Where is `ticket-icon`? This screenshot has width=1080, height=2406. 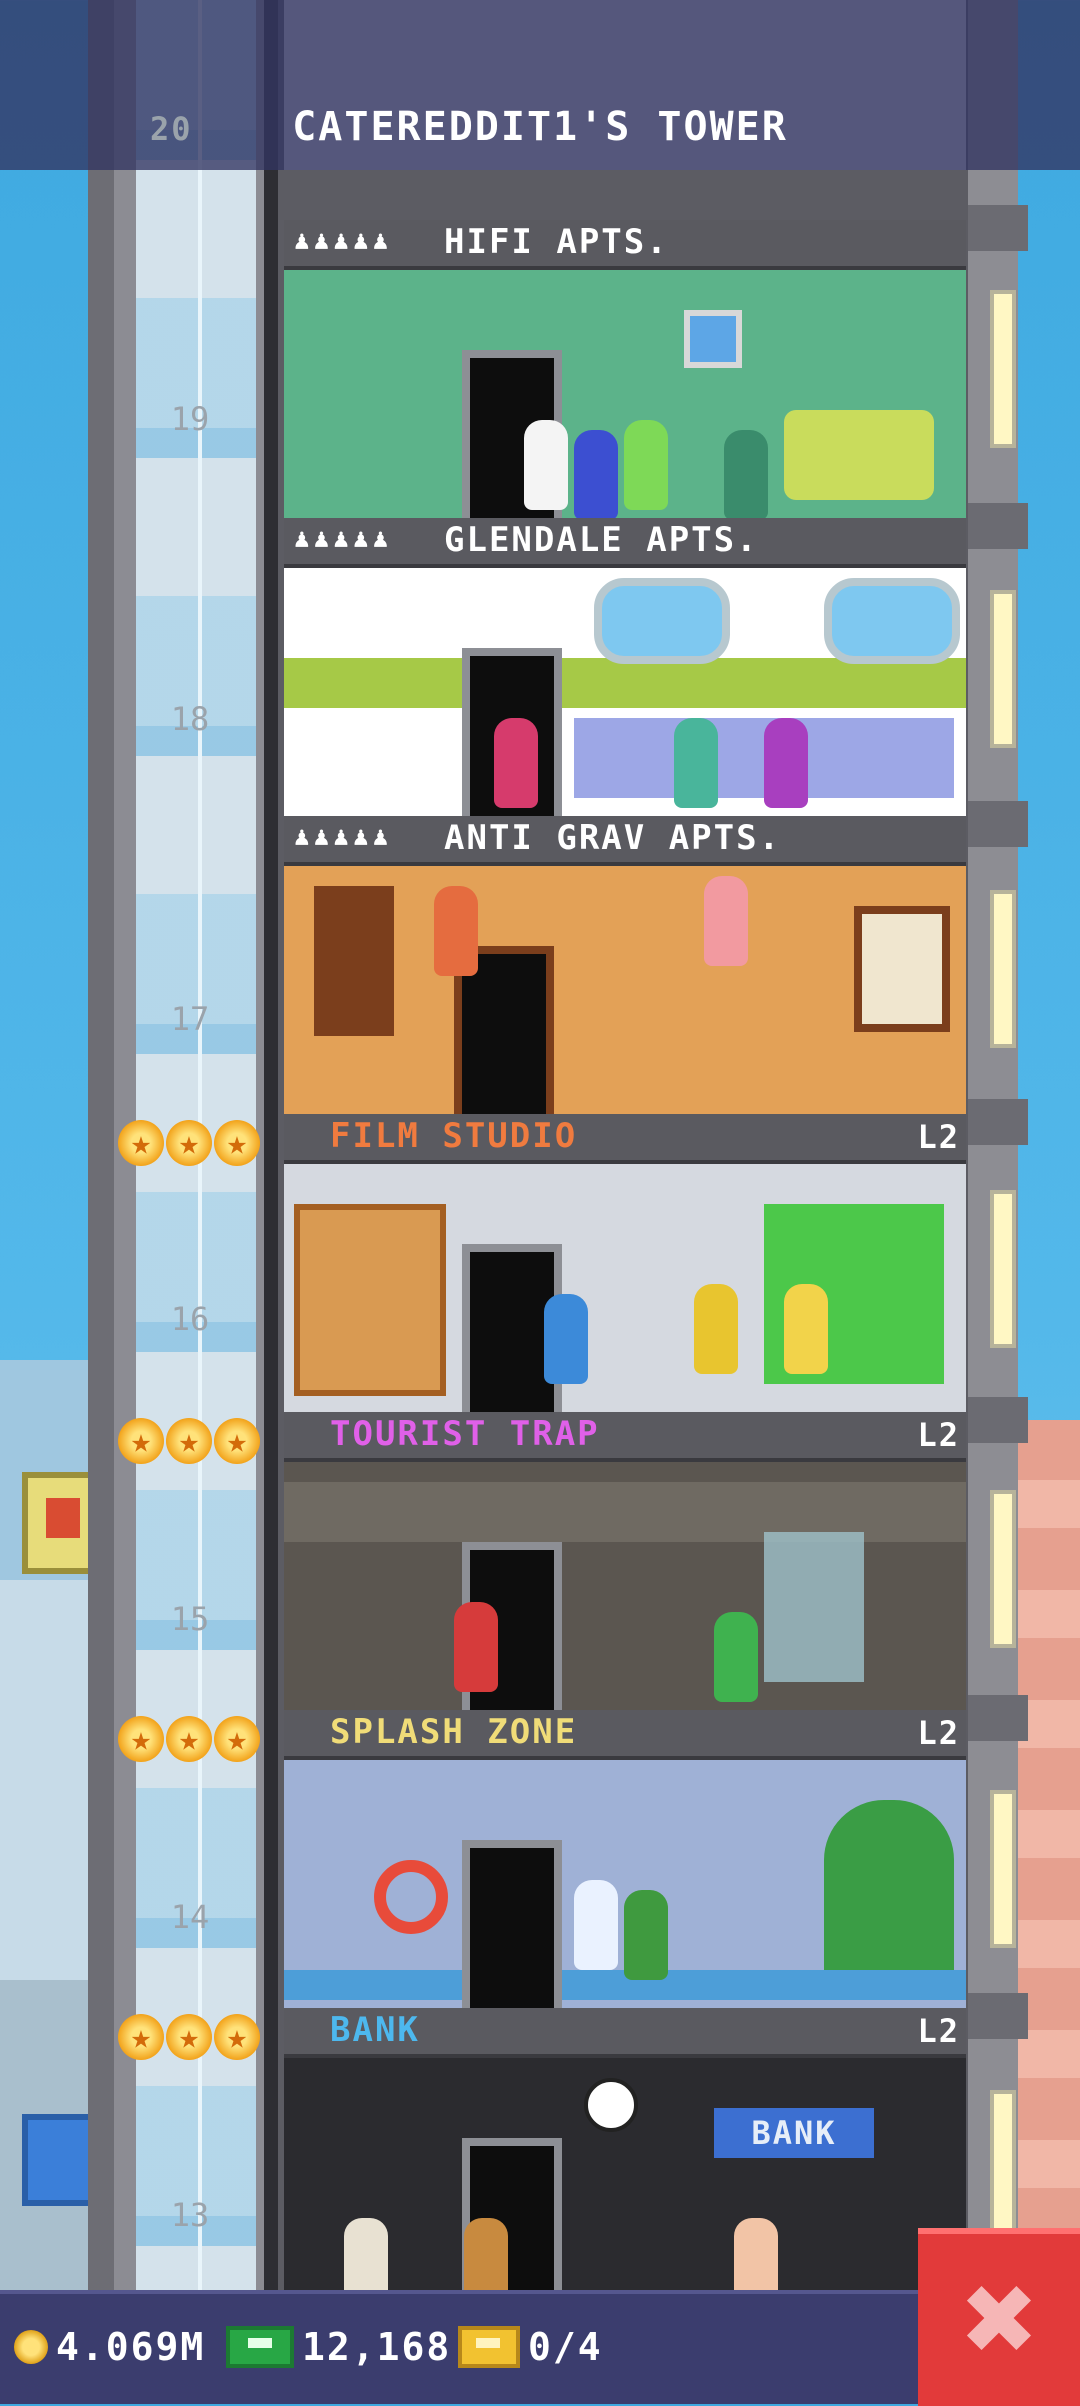 ticket-icon is located at coordinates (489, 2347).